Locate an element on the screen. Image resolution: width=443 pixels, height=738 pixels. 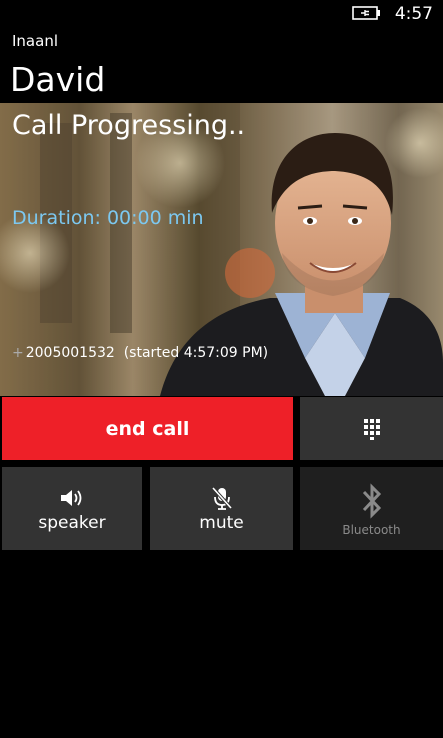
keypad-icon is located at coordinates (371, 429).